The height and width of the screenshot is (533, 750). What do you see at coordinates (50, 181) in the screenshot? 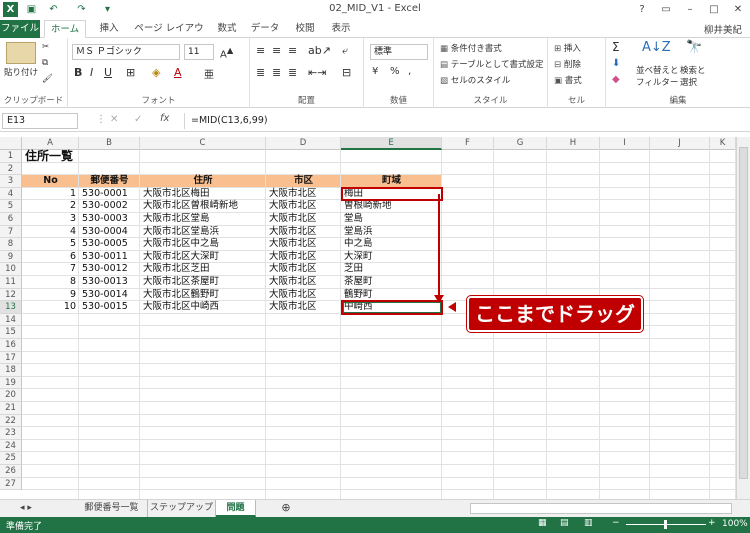
I see `header-cell-0: No` at bounding box center [50, 181].